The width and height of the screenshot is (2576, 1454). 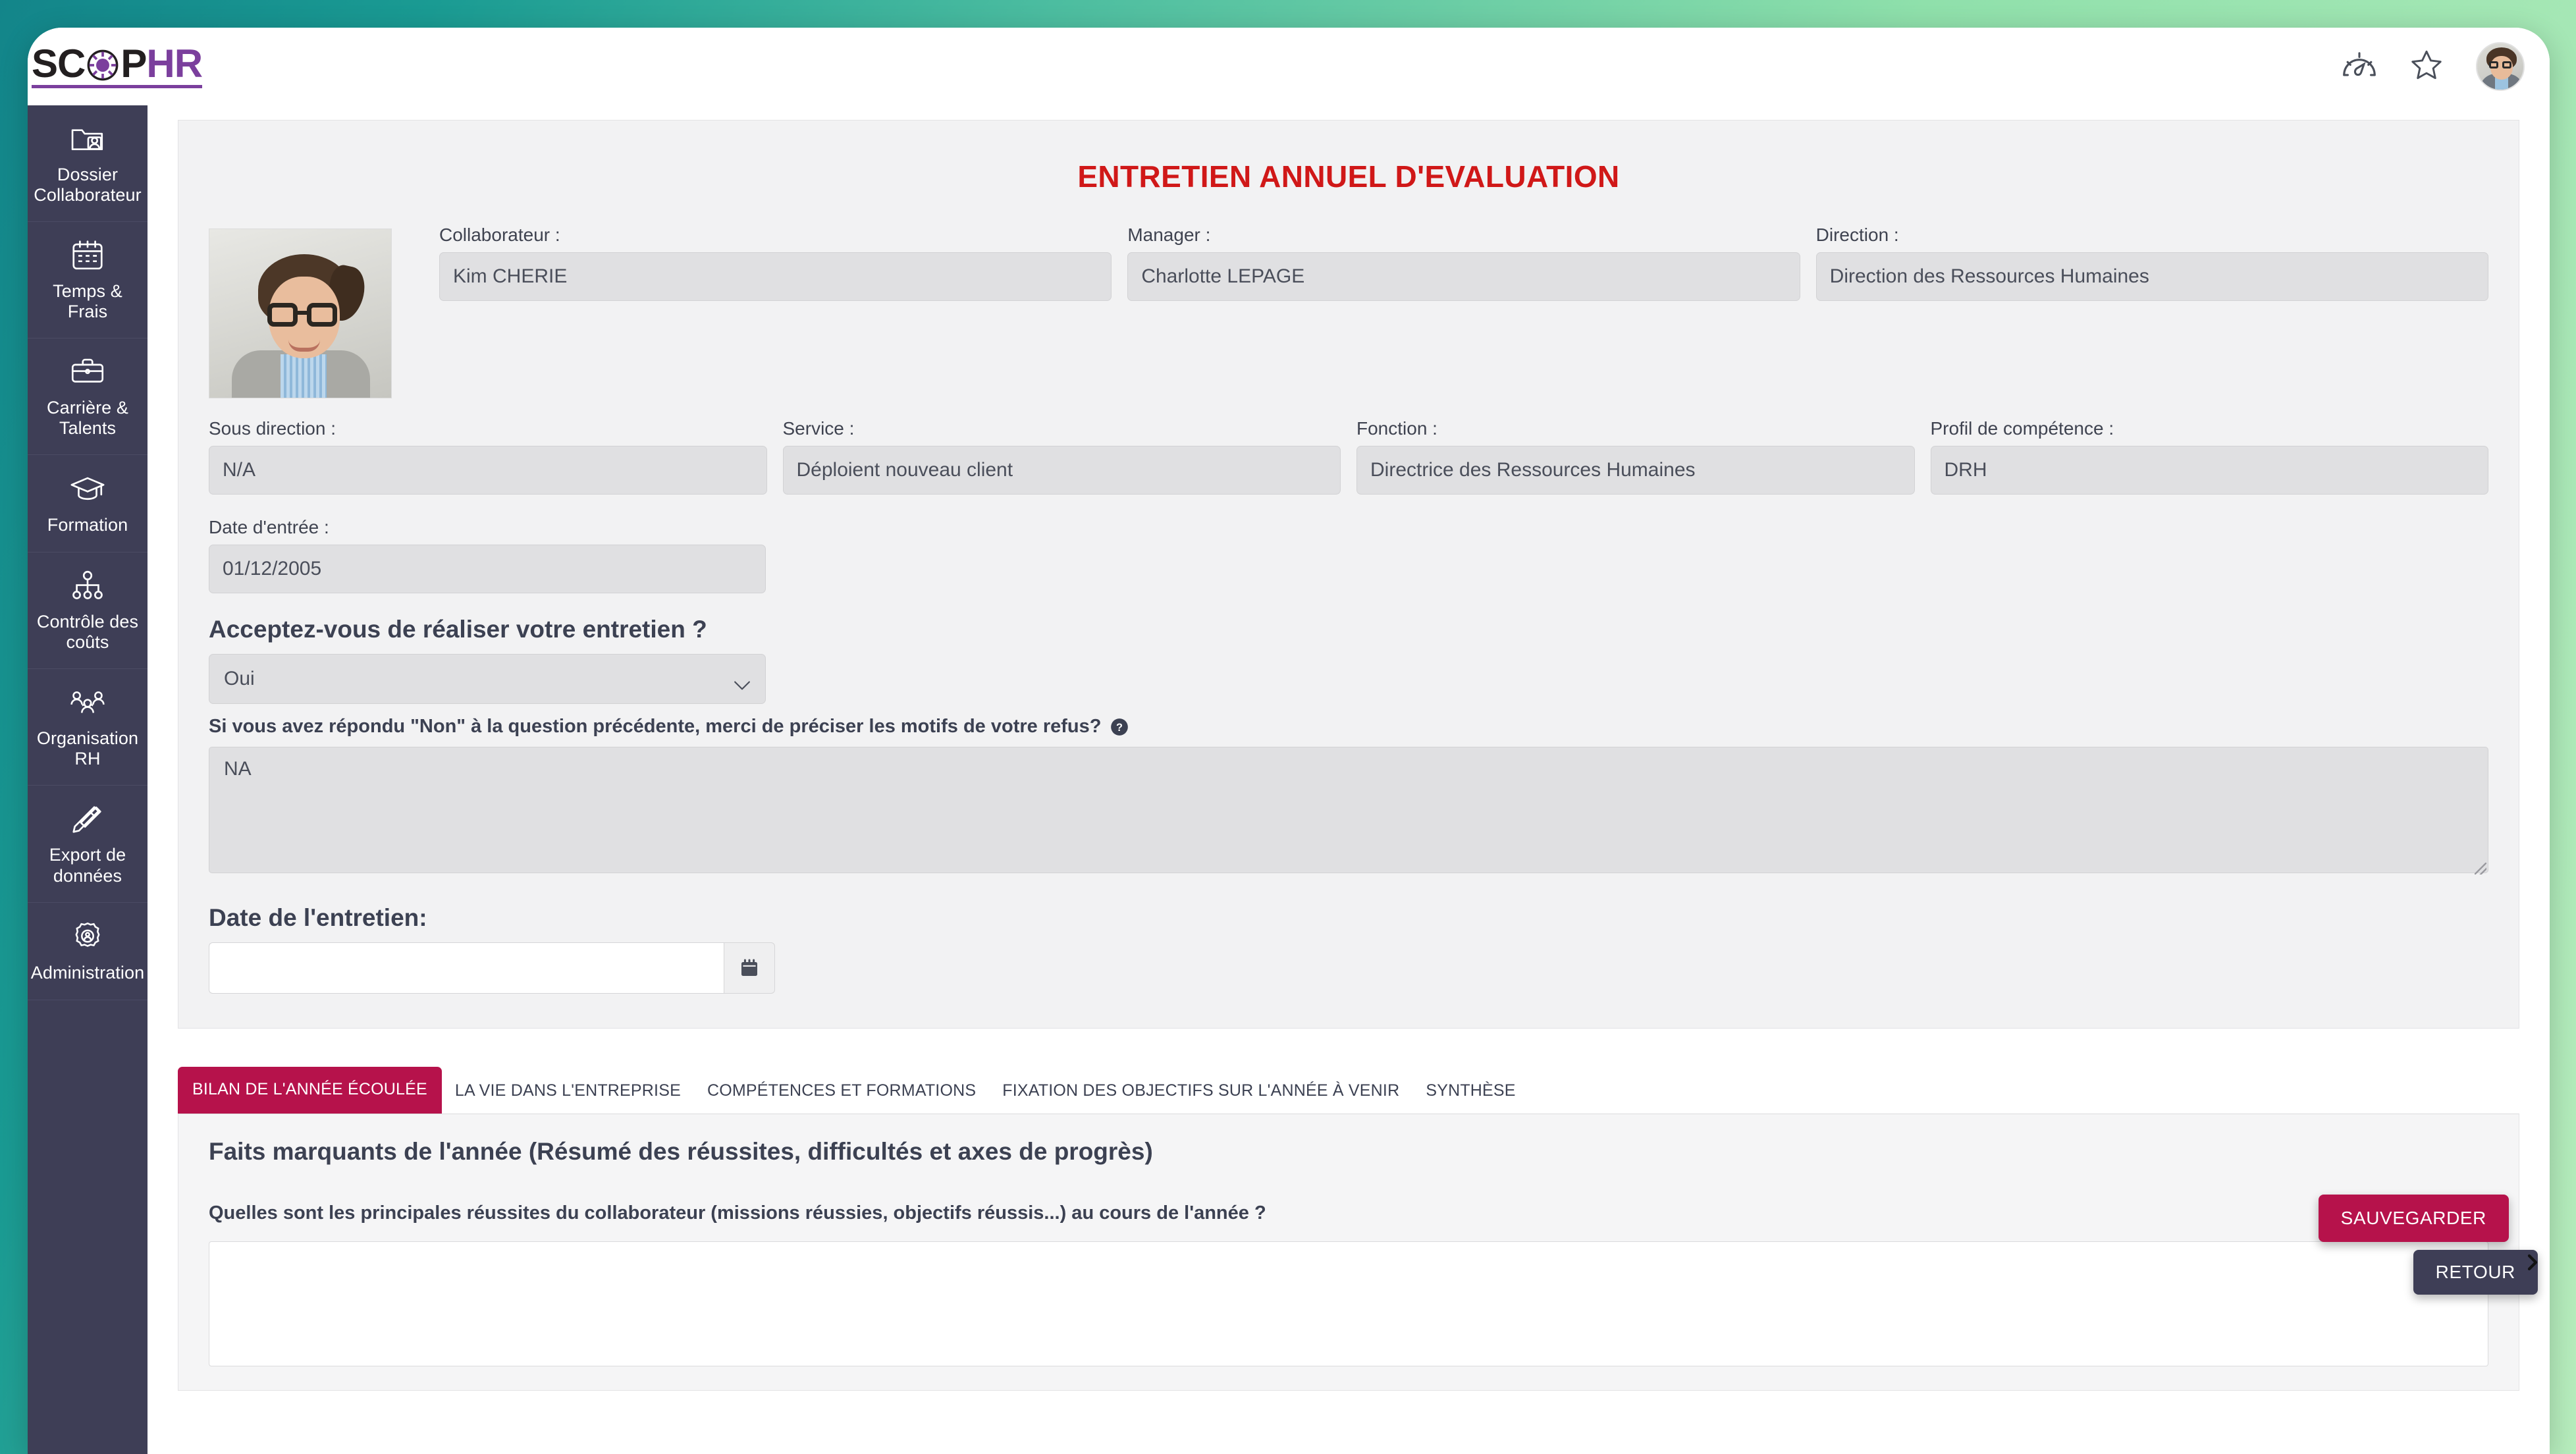 I want to click on hierarchy-icon, so click(x=87, y=586).